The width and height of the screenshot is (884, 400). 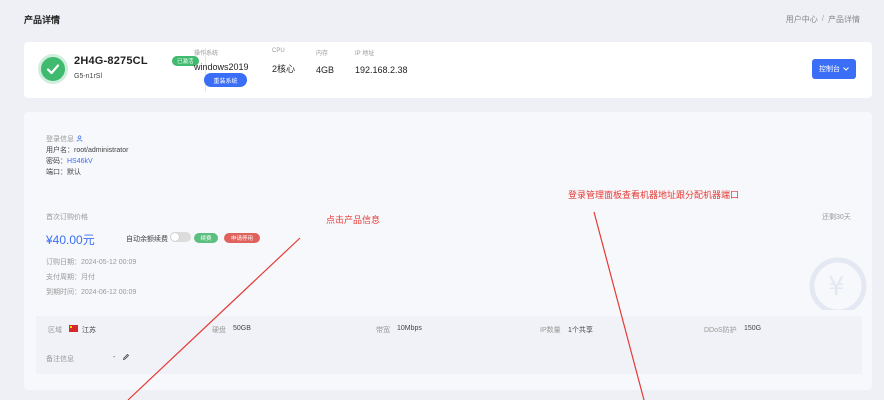 What do you see at coordinates (214, 318) in the screenshot?
I see `annotation-arrow-left` at bounding box center [214, 318].